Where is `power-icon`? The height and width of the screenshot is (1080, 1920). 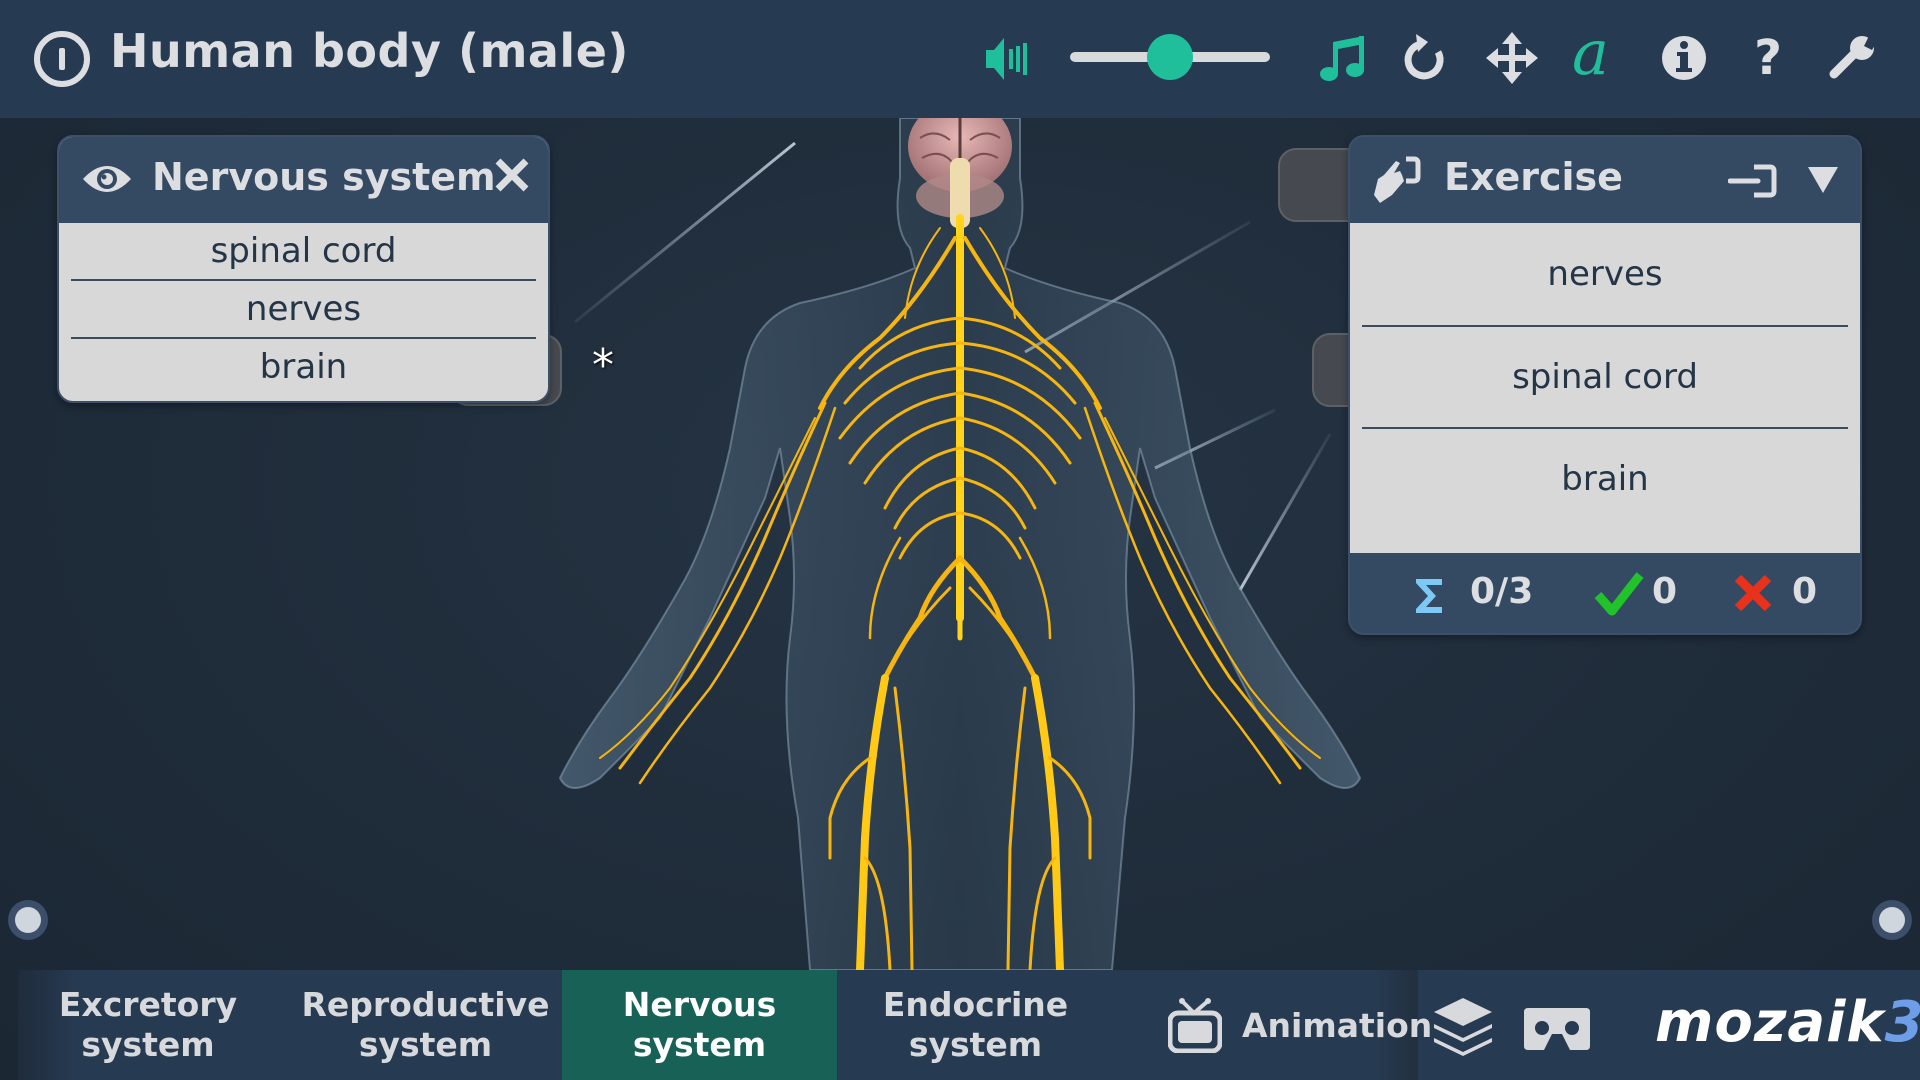
power-icon is located at coordinates (62, 59).